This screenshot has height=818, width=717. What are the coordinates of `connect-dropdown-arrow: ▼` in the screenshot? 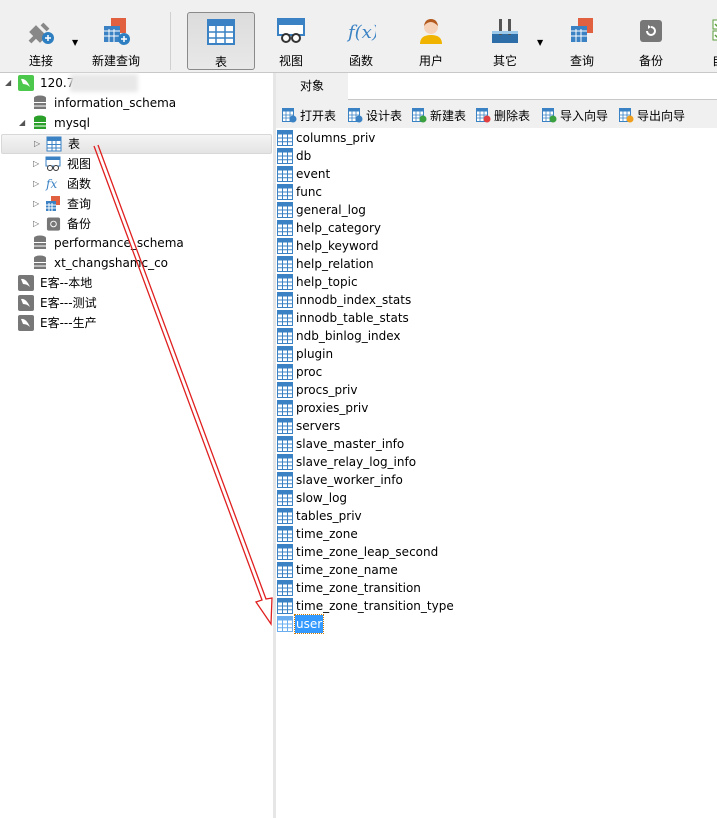 It's located at (75, 42).